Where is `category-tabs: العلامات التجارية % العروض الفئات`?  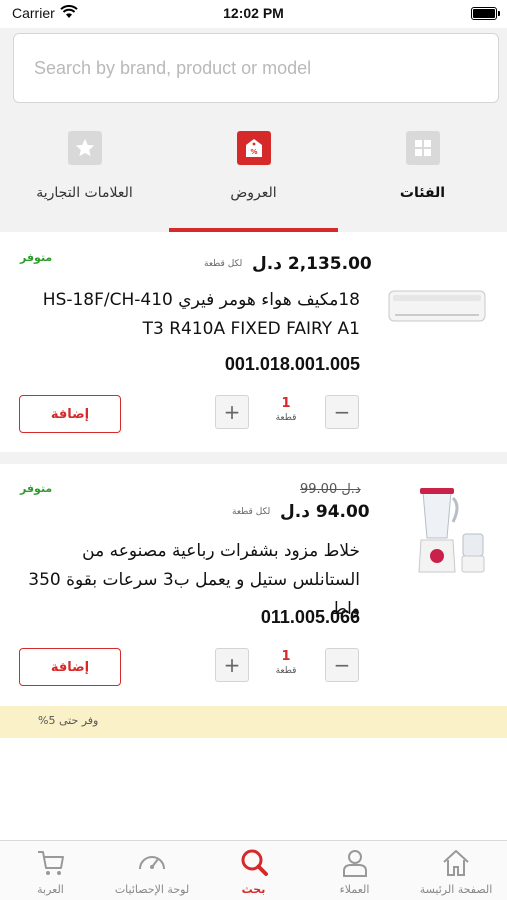
category-tabs: العلامات التجارية % العروض الفئات is located at coordinates (253, 178).